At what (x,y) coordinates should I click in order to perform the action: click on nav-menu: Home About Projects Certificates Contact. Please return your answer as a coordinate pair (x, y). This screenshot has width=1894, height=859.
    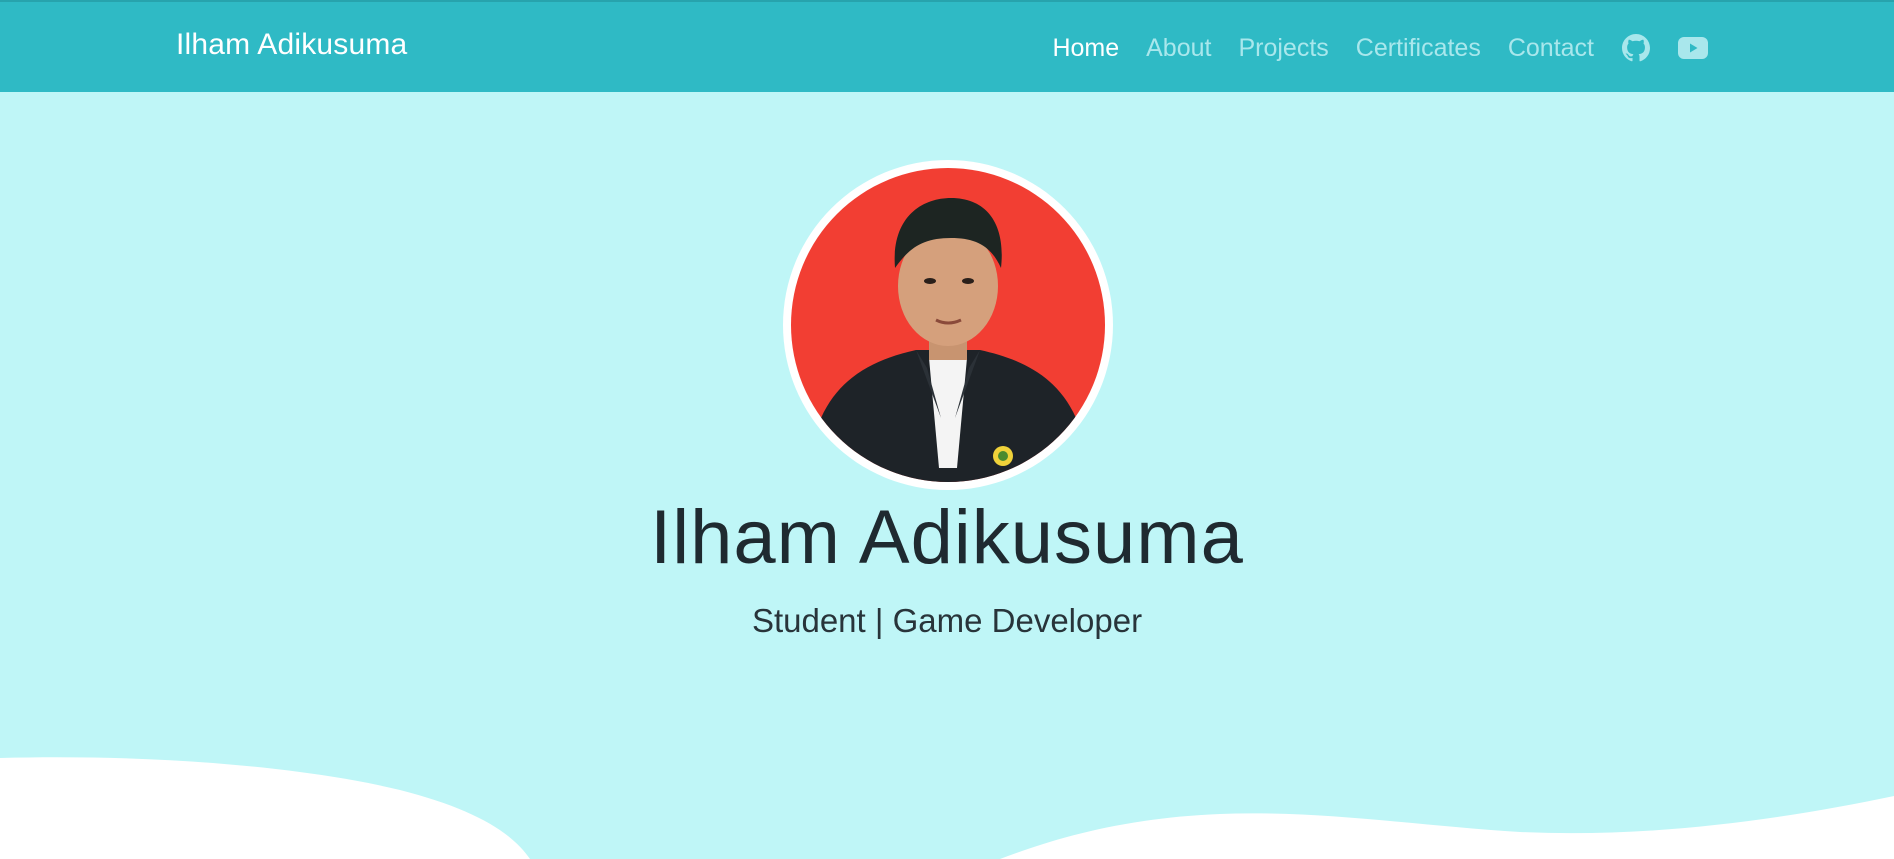
    Looking at the image, I should click on (1366, 48).